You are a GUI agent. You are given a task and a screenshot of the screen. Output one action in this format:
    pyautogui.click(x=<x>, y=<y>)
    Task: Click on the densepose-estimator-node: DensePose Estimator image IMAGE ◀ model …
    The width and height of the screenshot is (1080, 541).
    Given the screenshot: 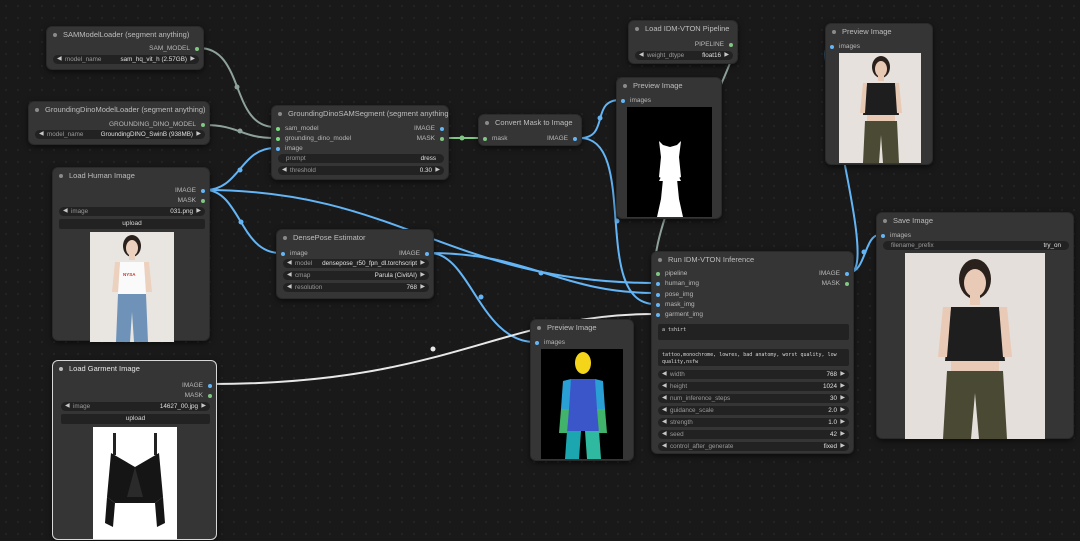 What is the action you would take?
    pyautogui.click(x=355, y=264)
    